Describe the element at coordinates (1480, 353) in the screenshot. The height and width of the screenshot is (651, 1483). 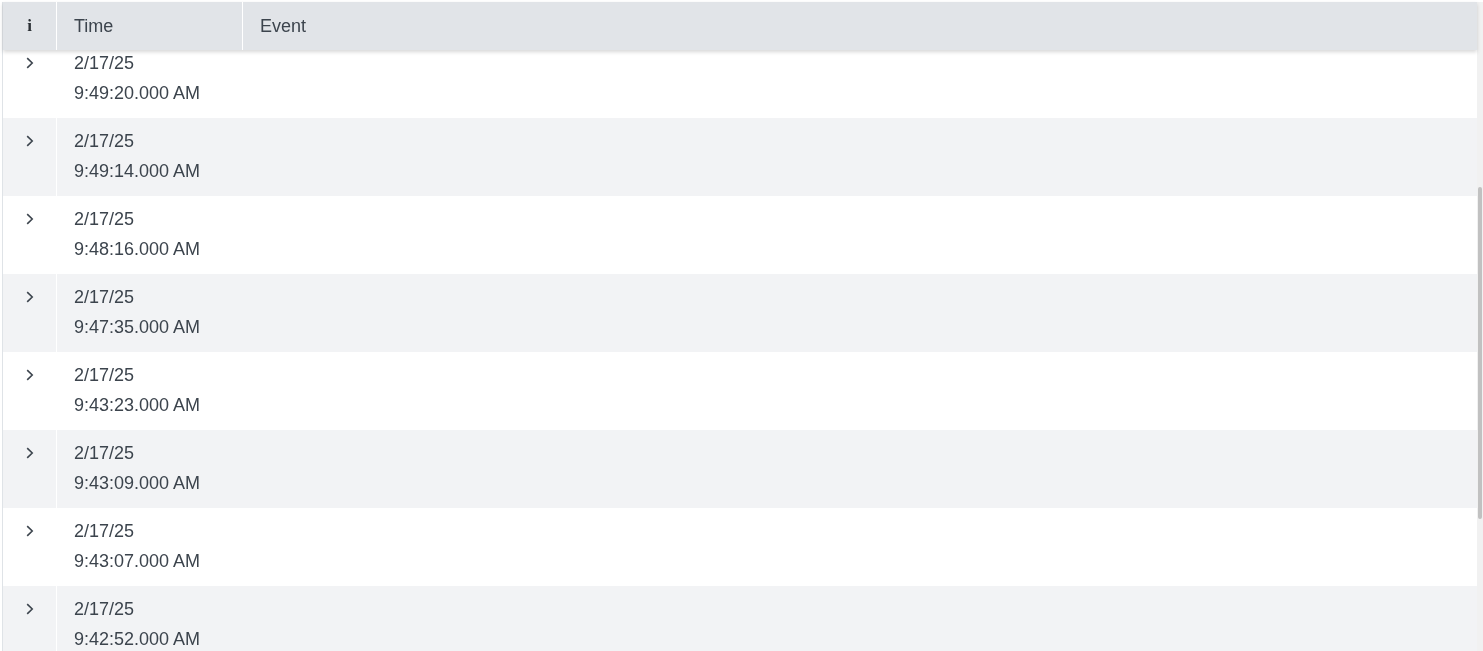
I see `scrollbar-thumb` at that location.